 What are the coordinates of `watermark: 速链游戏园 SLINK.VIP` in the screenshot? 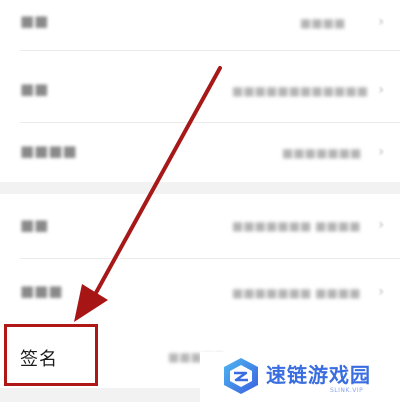 It's located at (300, 377).